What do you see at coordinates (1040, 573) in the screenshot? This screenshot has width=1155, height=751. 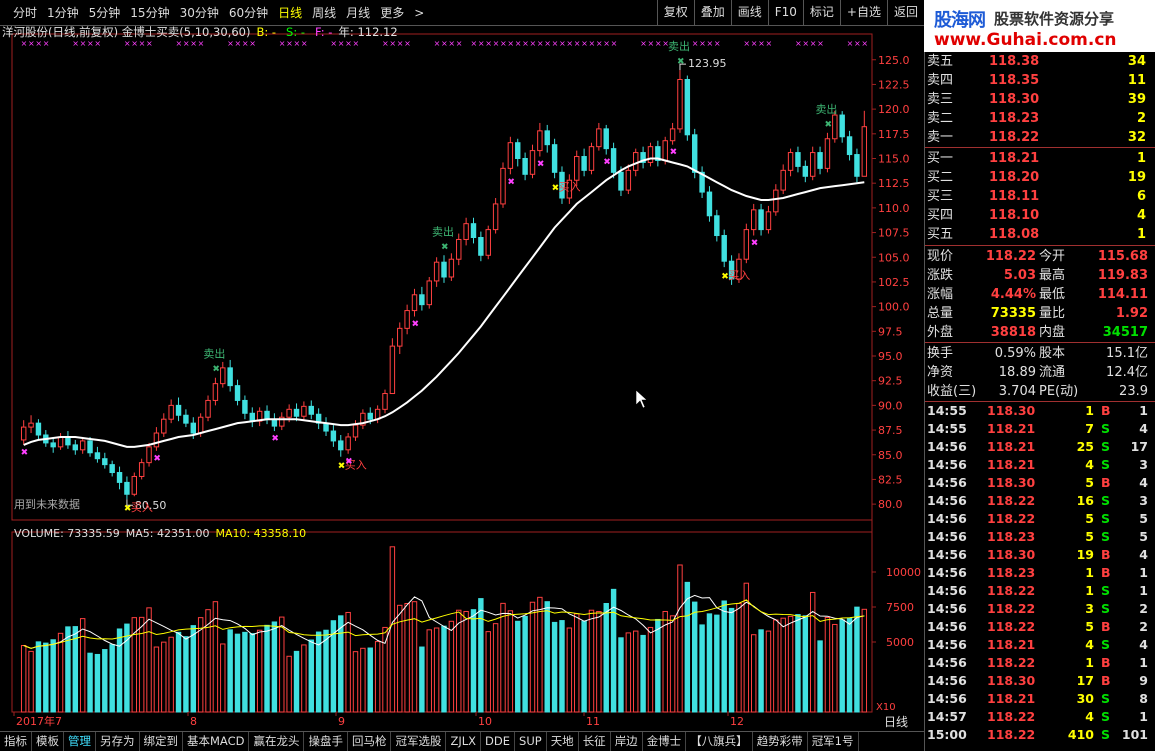 I see `tick-row: 14:56 118.23 1 B 1` at bounding box center [1040, 573].